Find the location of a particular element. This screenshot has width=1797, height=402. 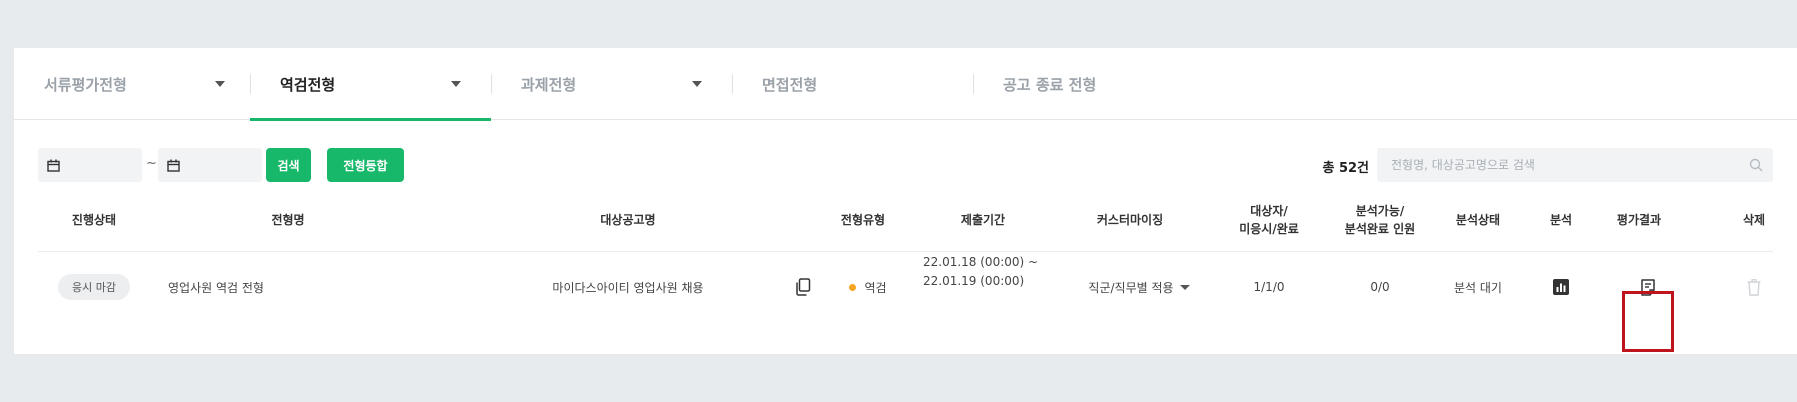

tab-assignment: 과제전형 is located at coordinates (611, 84).